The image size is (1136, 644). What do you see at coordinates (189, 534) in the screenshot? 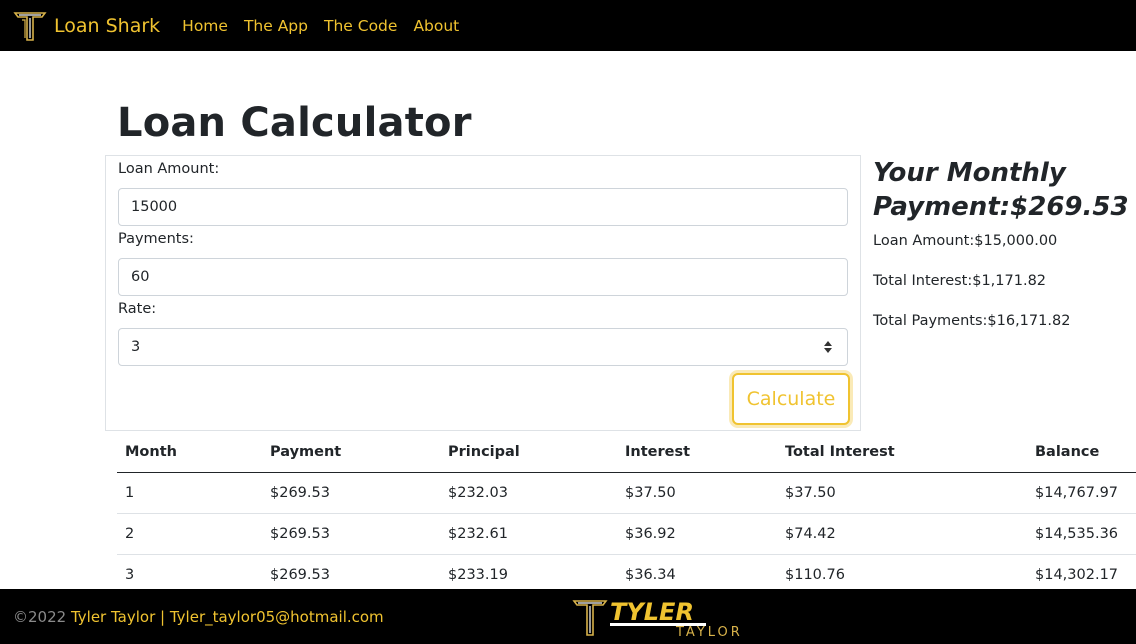
I see `cell-month: 2` at bounding box center [189, 534].